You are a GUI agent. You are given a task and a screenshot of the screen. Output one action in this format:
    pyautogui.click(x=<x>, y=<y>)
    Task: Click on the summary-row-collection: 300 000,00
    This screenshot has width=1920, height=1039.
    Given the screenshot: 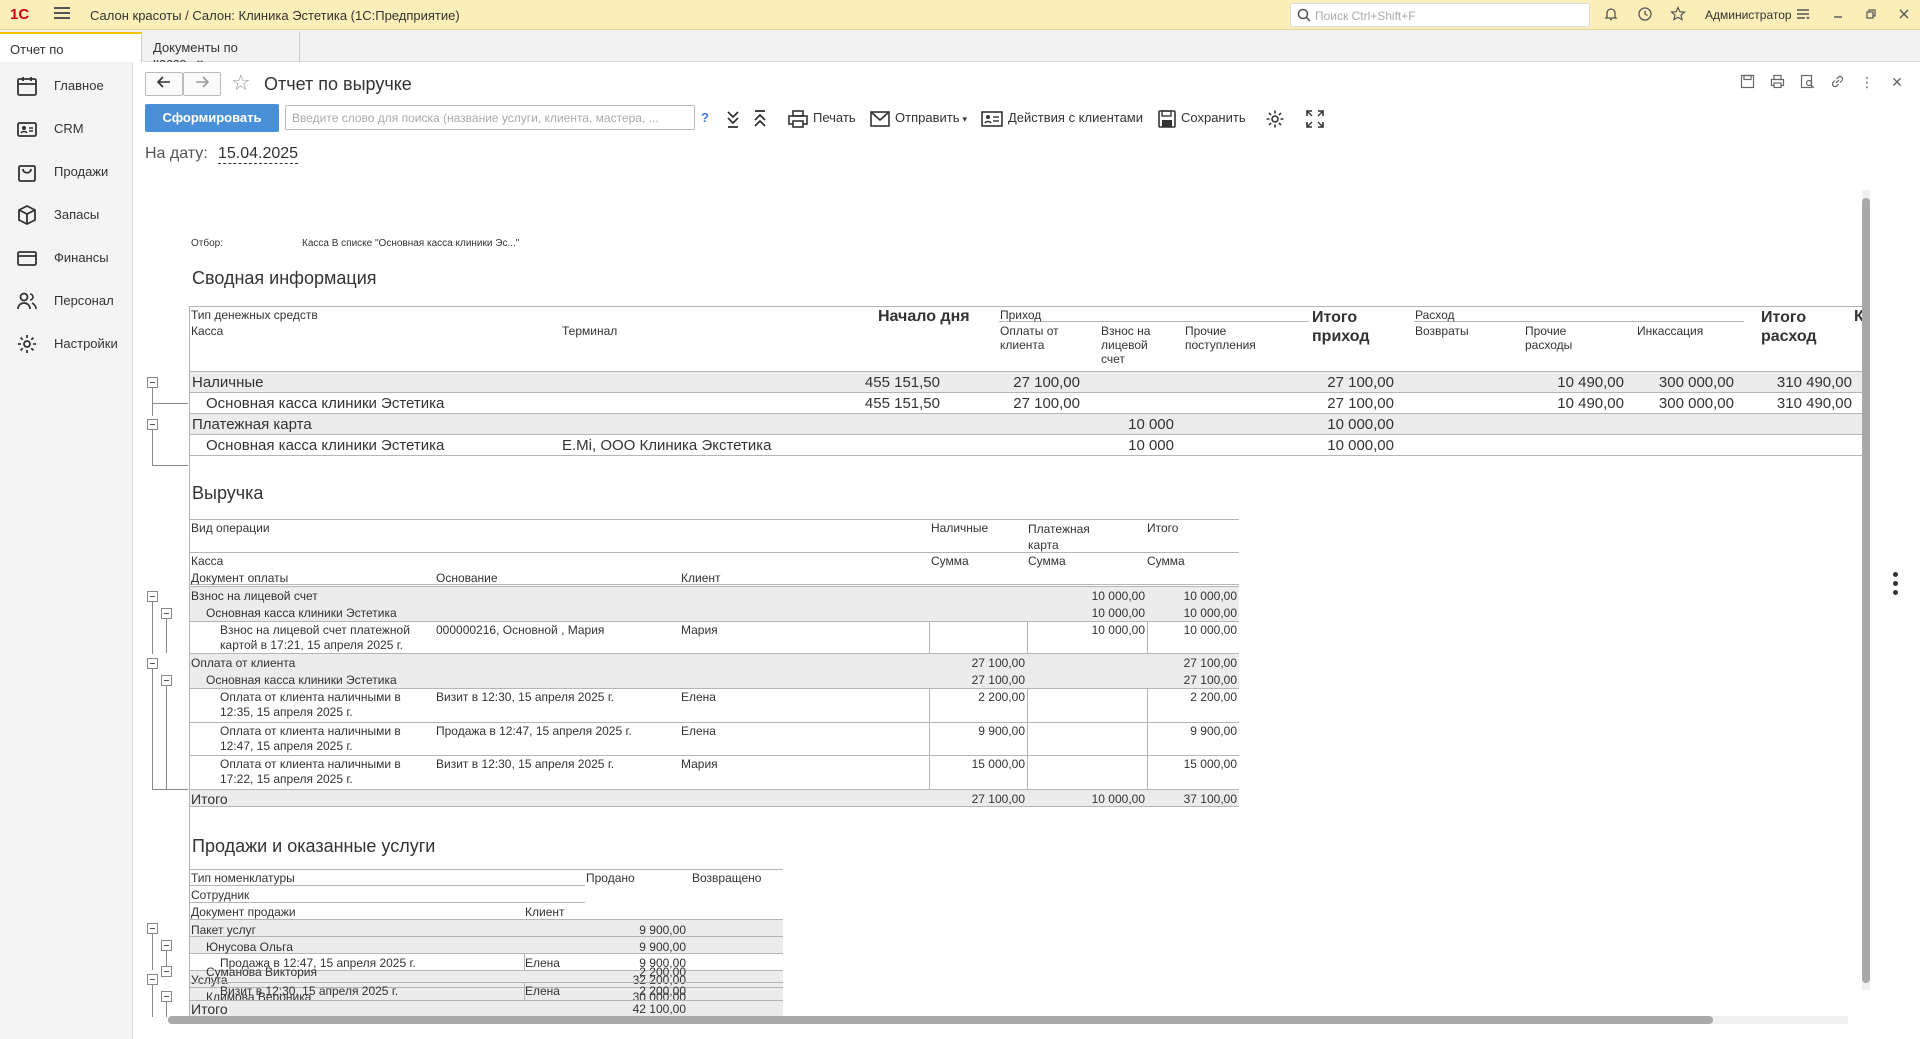 What is the action you would take?
    pyautogui.click(x=1696, y=382)
    